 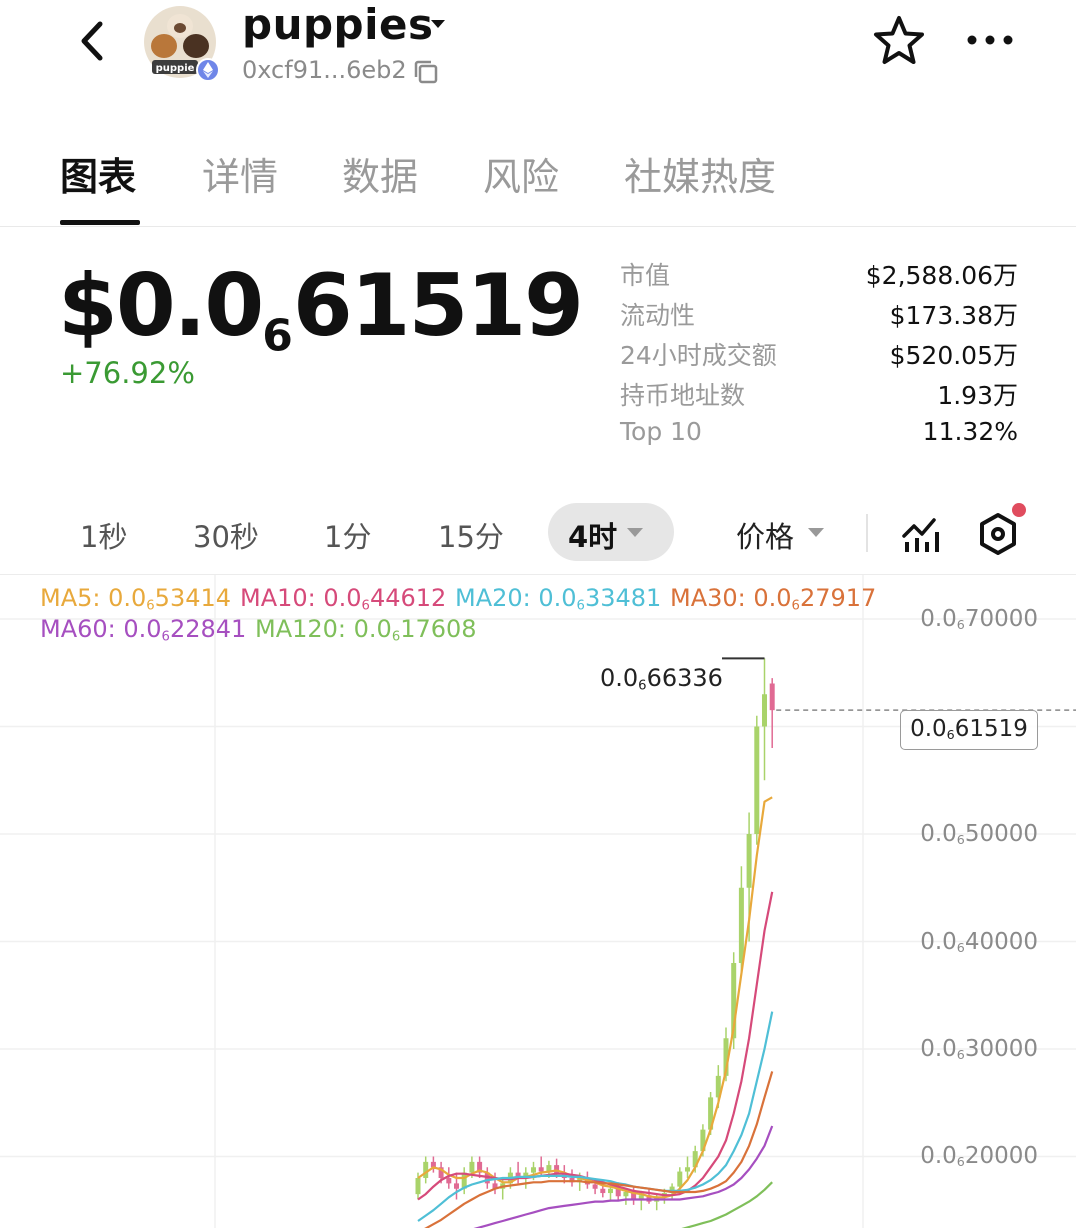 I want to click on stat-value-holders: 1.93万, so click(x=977, y=395).